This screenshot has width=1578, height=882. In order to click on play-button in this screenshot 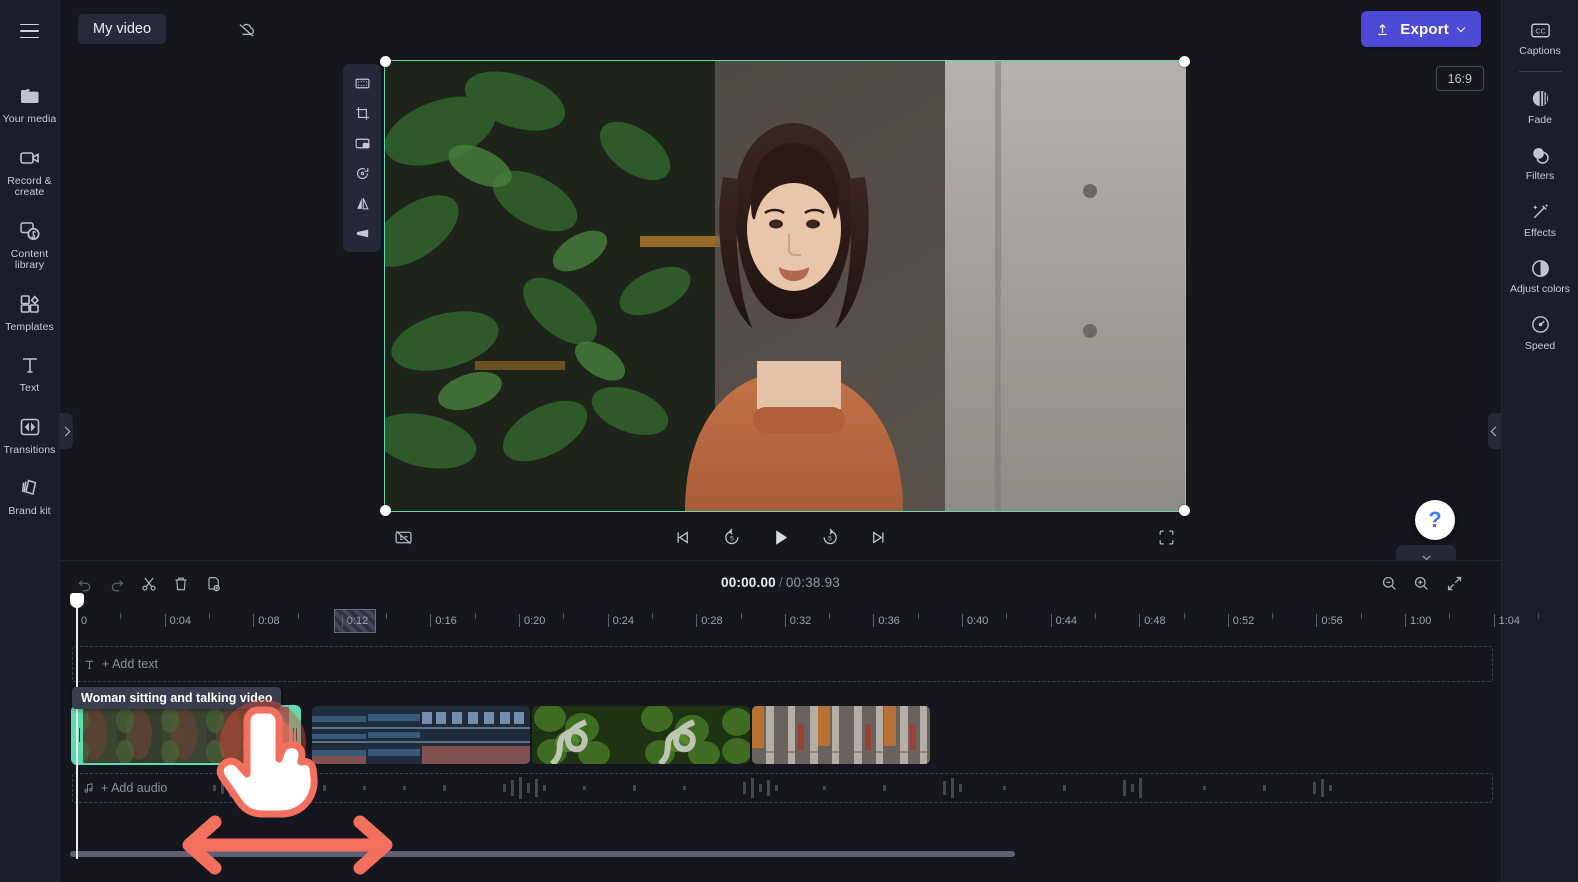, I will do `click(781, 537)`.